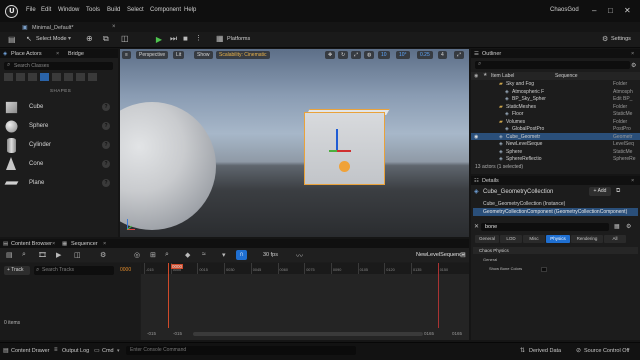 This screenshot has width=640, height=360. What do you see at coordinates (24, 255) in the screenshot?
I see `search-icon: ⌕` at bounding box center [24, 255].